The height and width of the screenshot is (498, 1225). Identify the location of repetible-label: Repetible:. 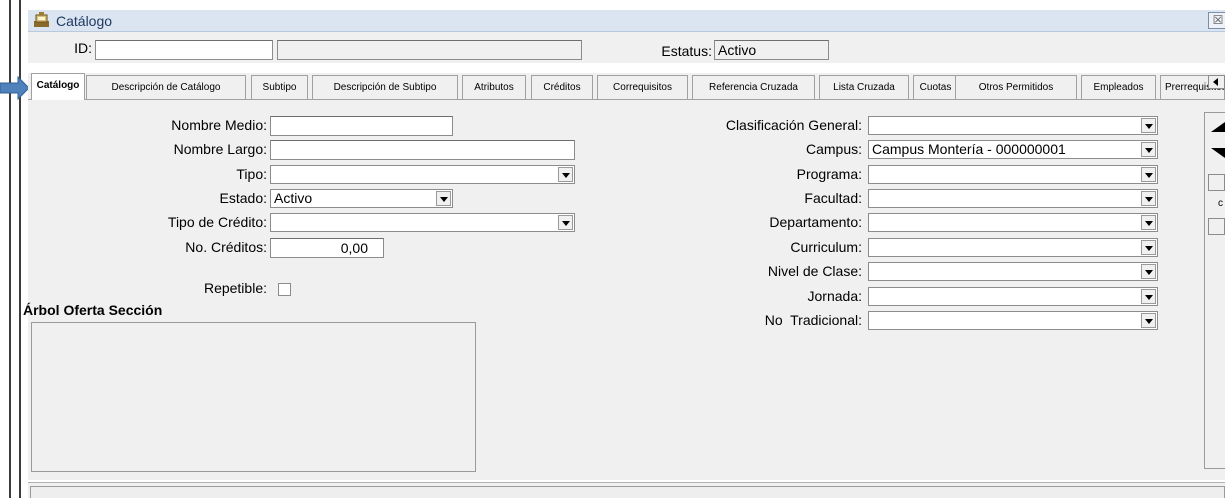
(235, 288).